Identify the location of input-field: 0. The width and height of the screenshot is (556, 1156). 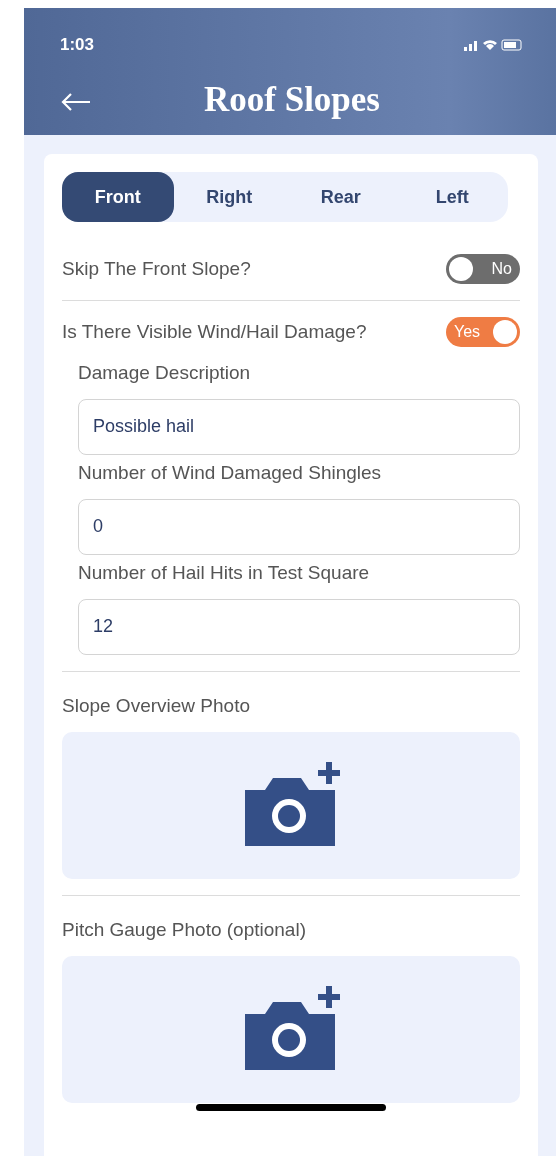
(299, 526).